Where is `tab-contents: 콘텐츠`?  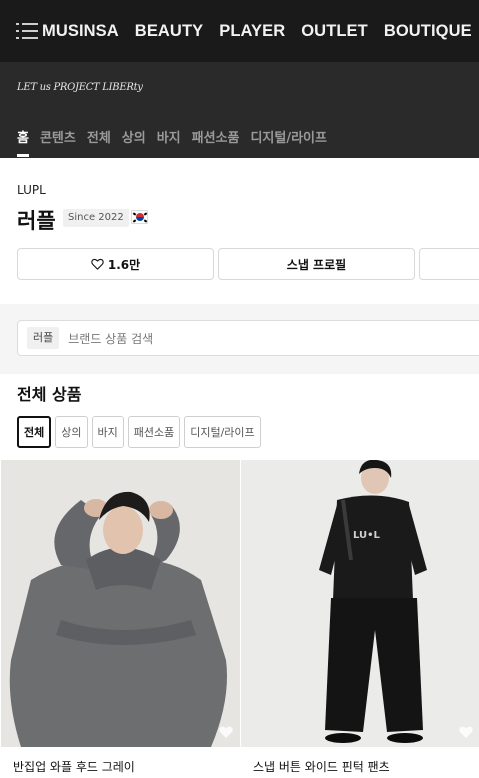
tab-contents: 콘텐츠 is located at coordinates (58, 136).